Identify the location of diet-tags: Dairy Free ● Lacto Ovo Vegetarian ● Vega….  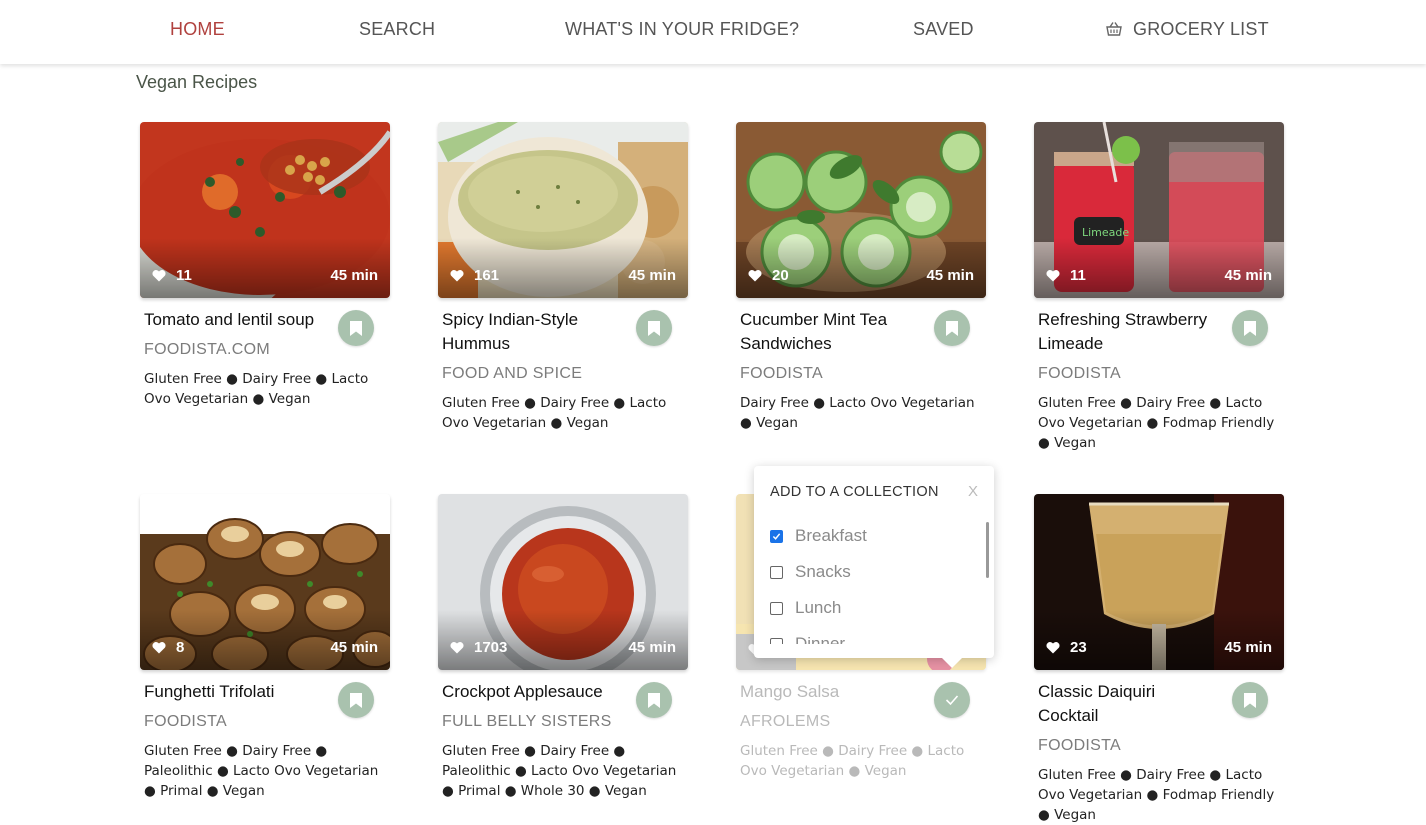
(857, 413).